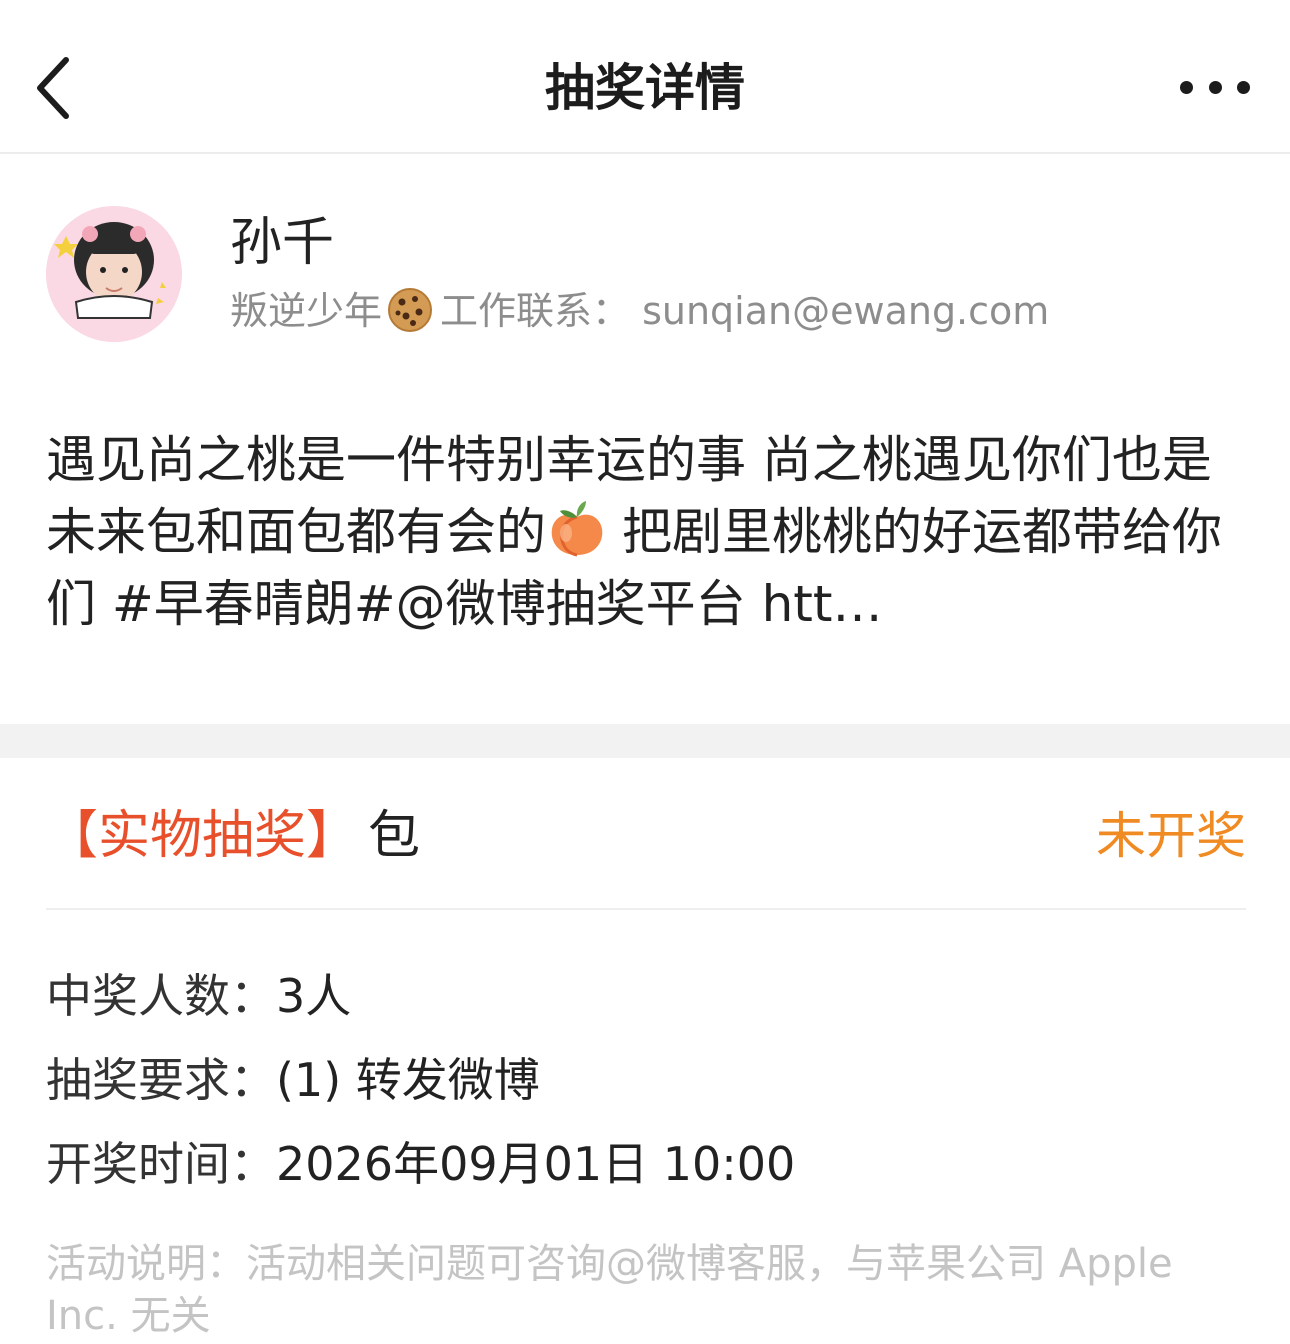 The height and width of the screenshot is (1344, 1290). I want to click on draw-time-value: 2026年09月01日 10:00, so click(536, 1164).